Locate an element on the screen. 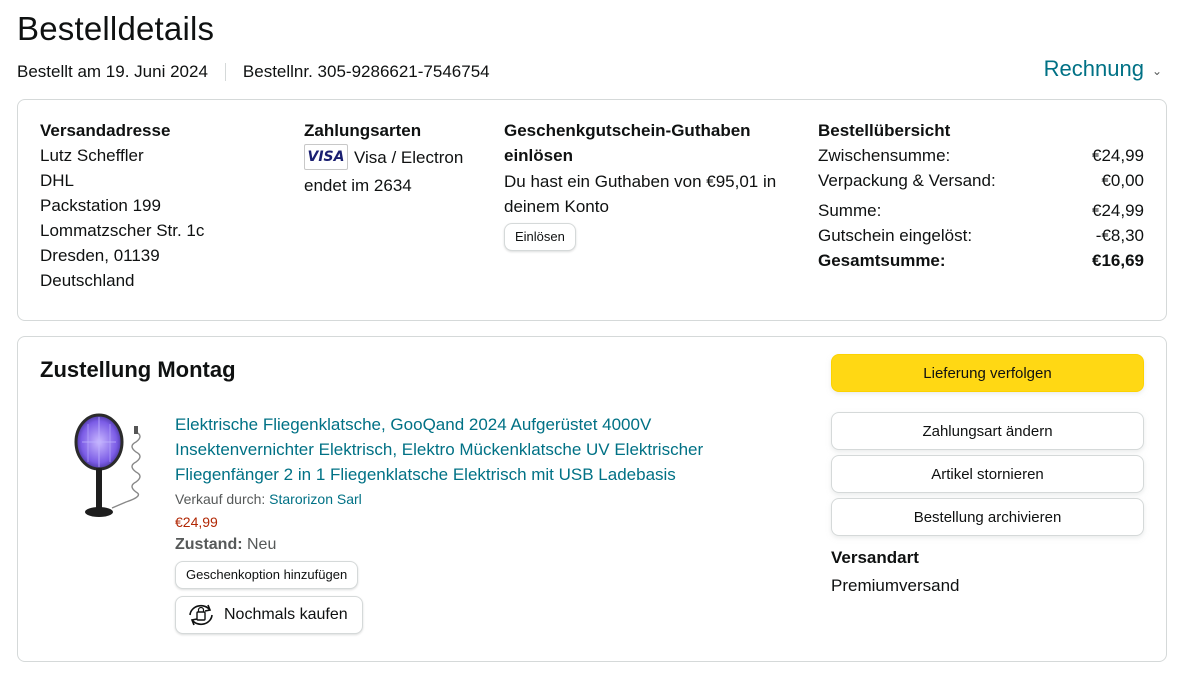  address-line: Deutschland is located at coordinates (87, 280).